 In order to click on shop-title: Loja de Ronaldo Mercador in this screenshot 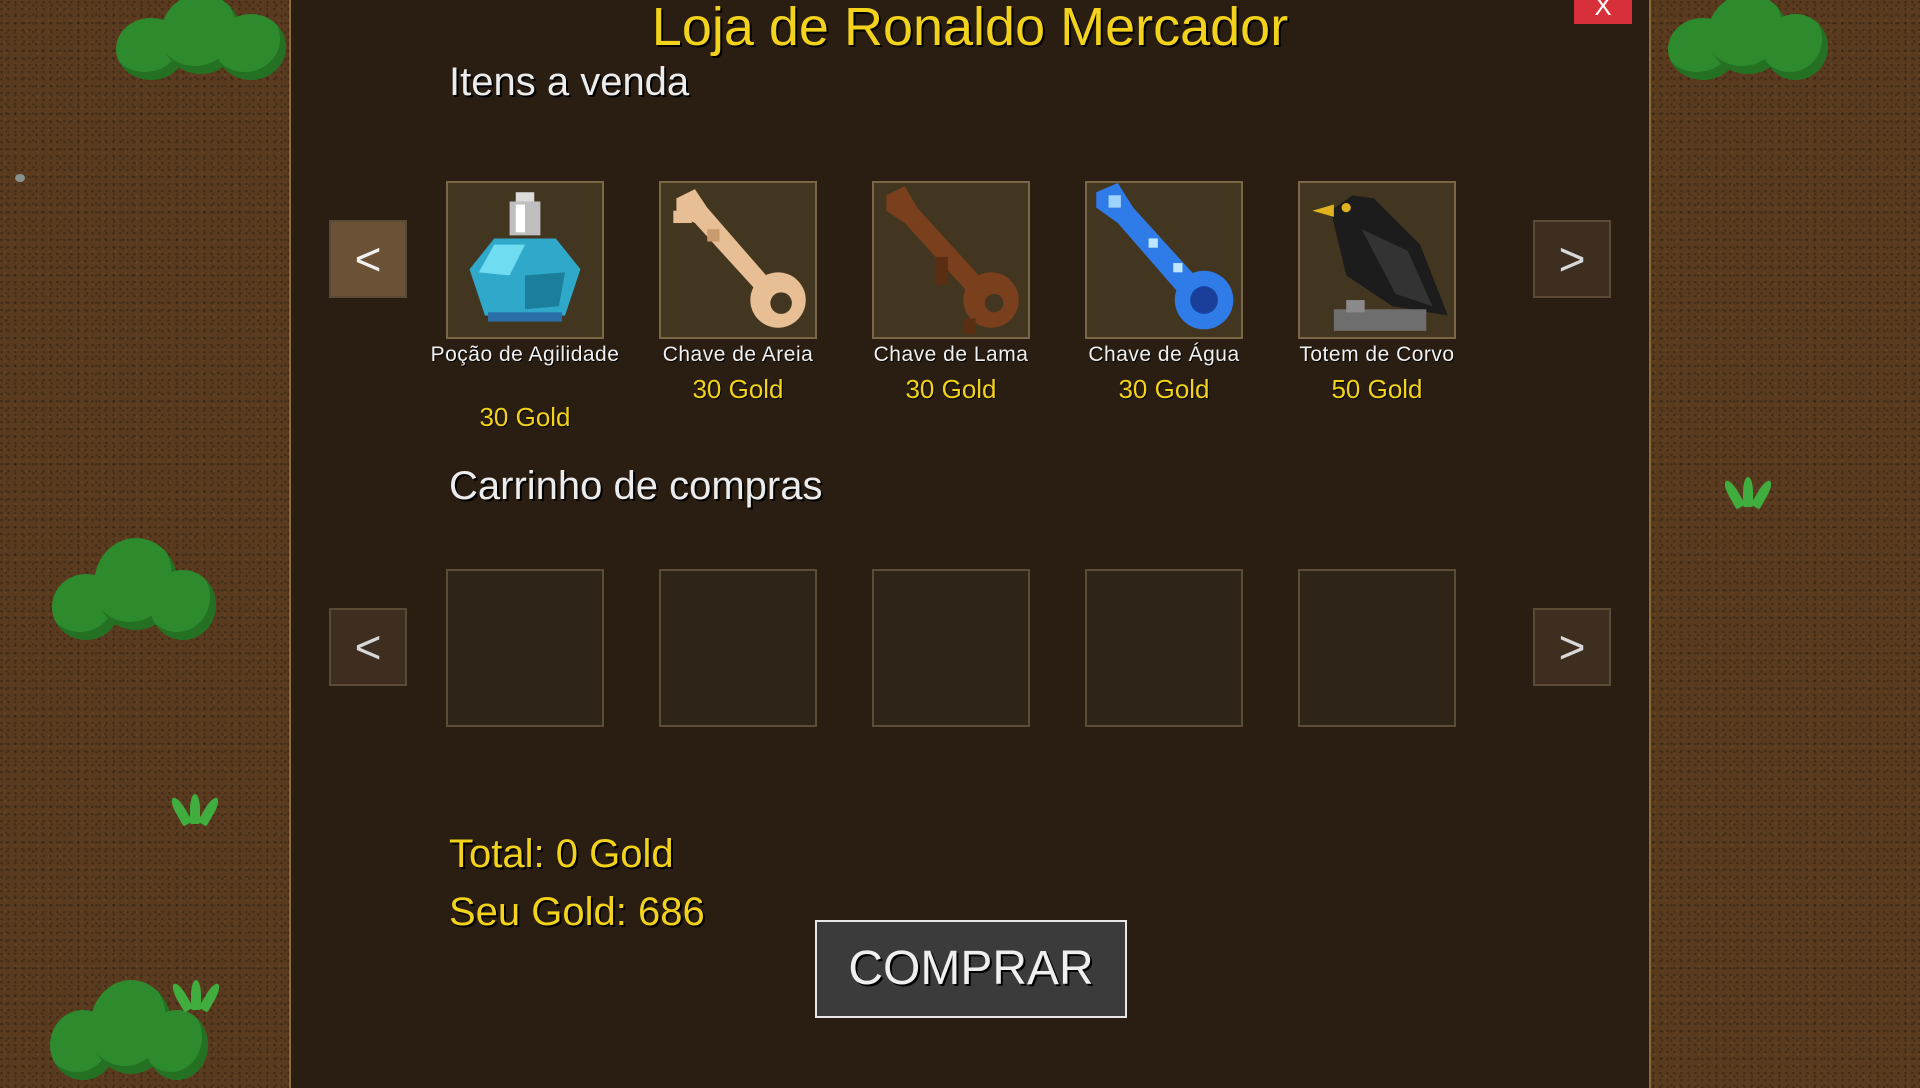, I will do `click(970, 28)`.